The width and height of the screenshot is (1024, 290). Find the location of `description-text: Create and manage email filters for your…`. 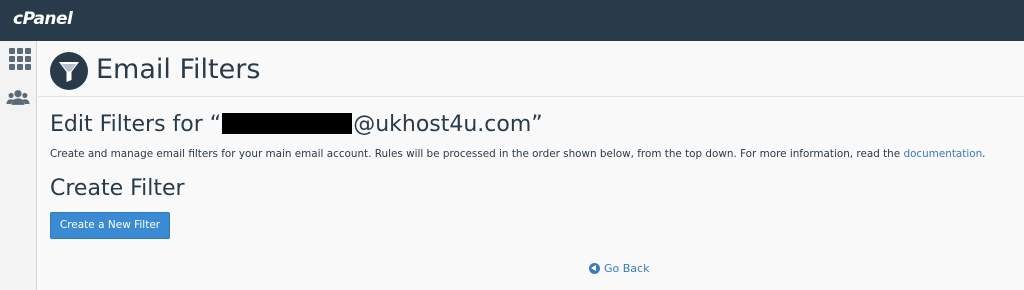

description-text: Create and manage email filters for your… is located at coordinates (517, 154).